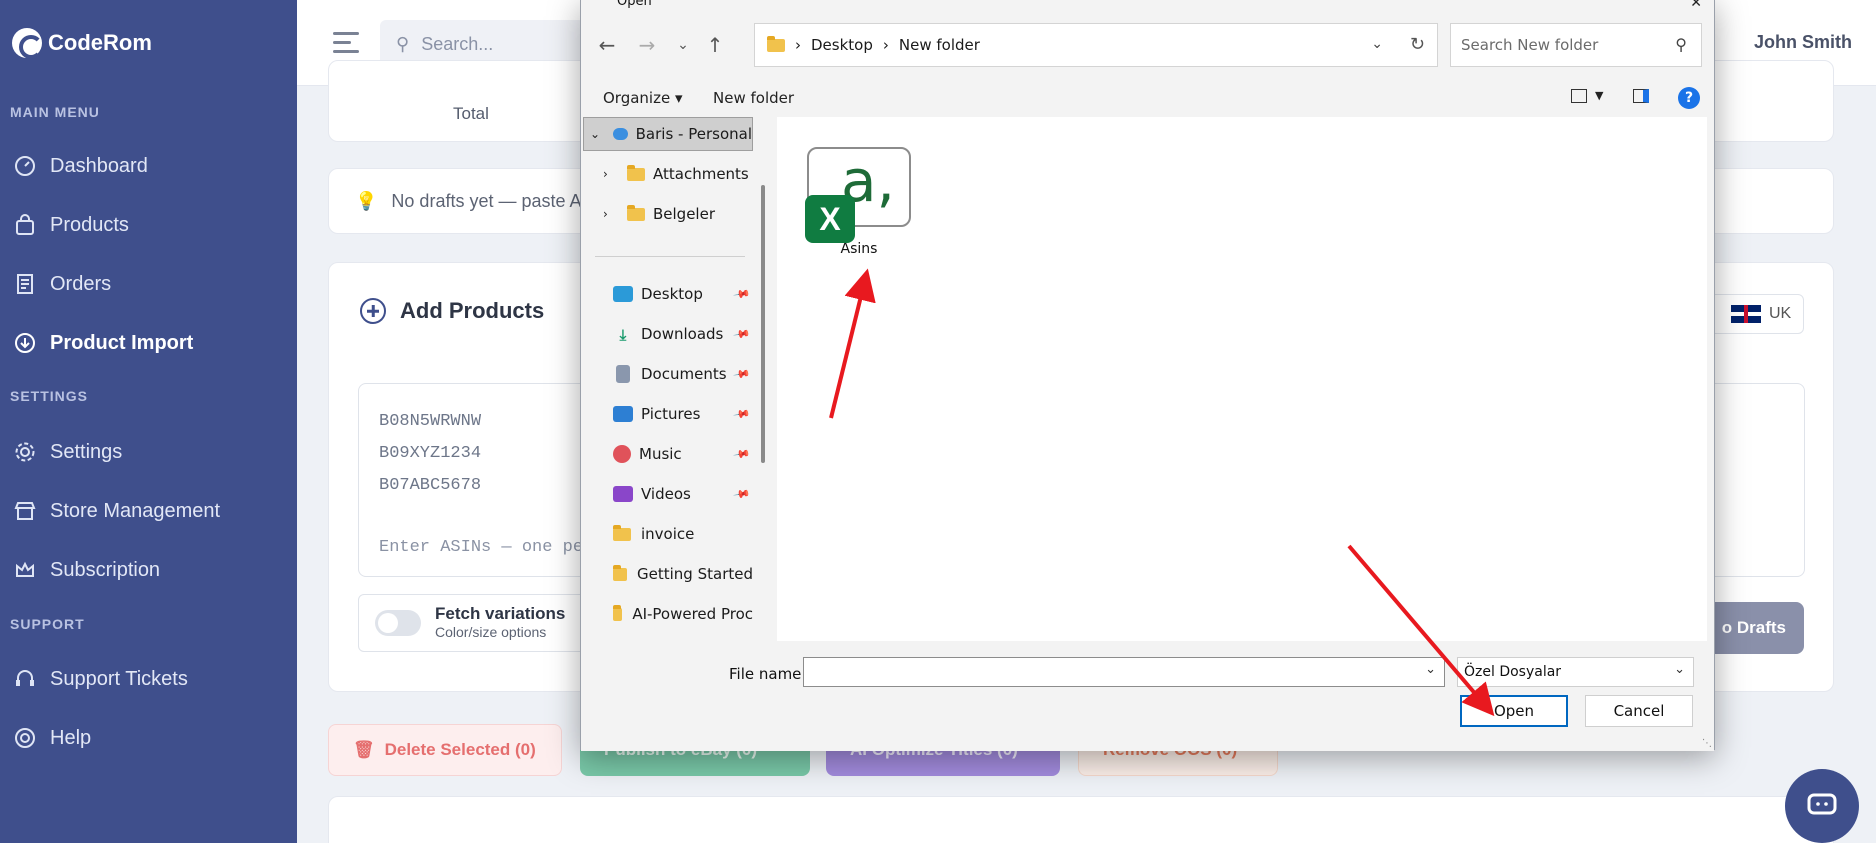  What do you see at coordinates (668, 374) in the screenshot?
I see `tree-item-documents: Documents 📌` at bounding box center [668, 374].